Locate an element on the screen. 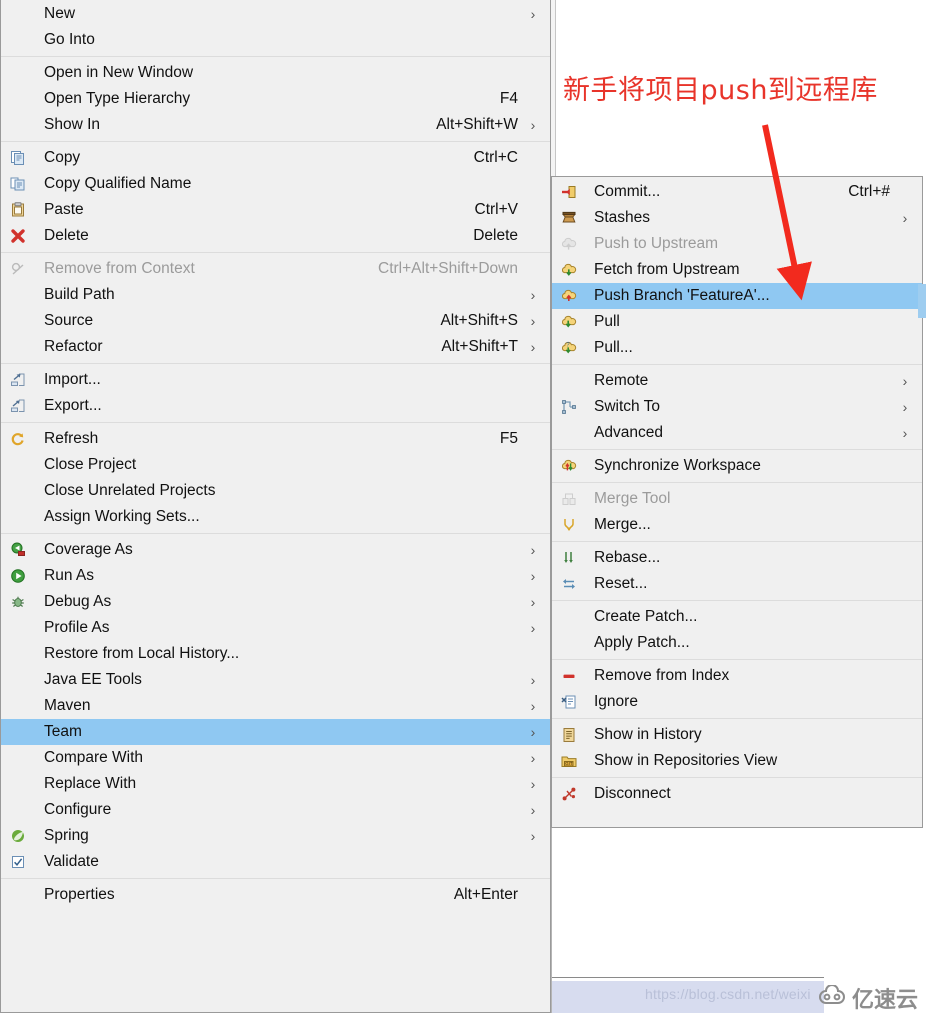  menu-item-label: Team is located at coordinates (63, 731).